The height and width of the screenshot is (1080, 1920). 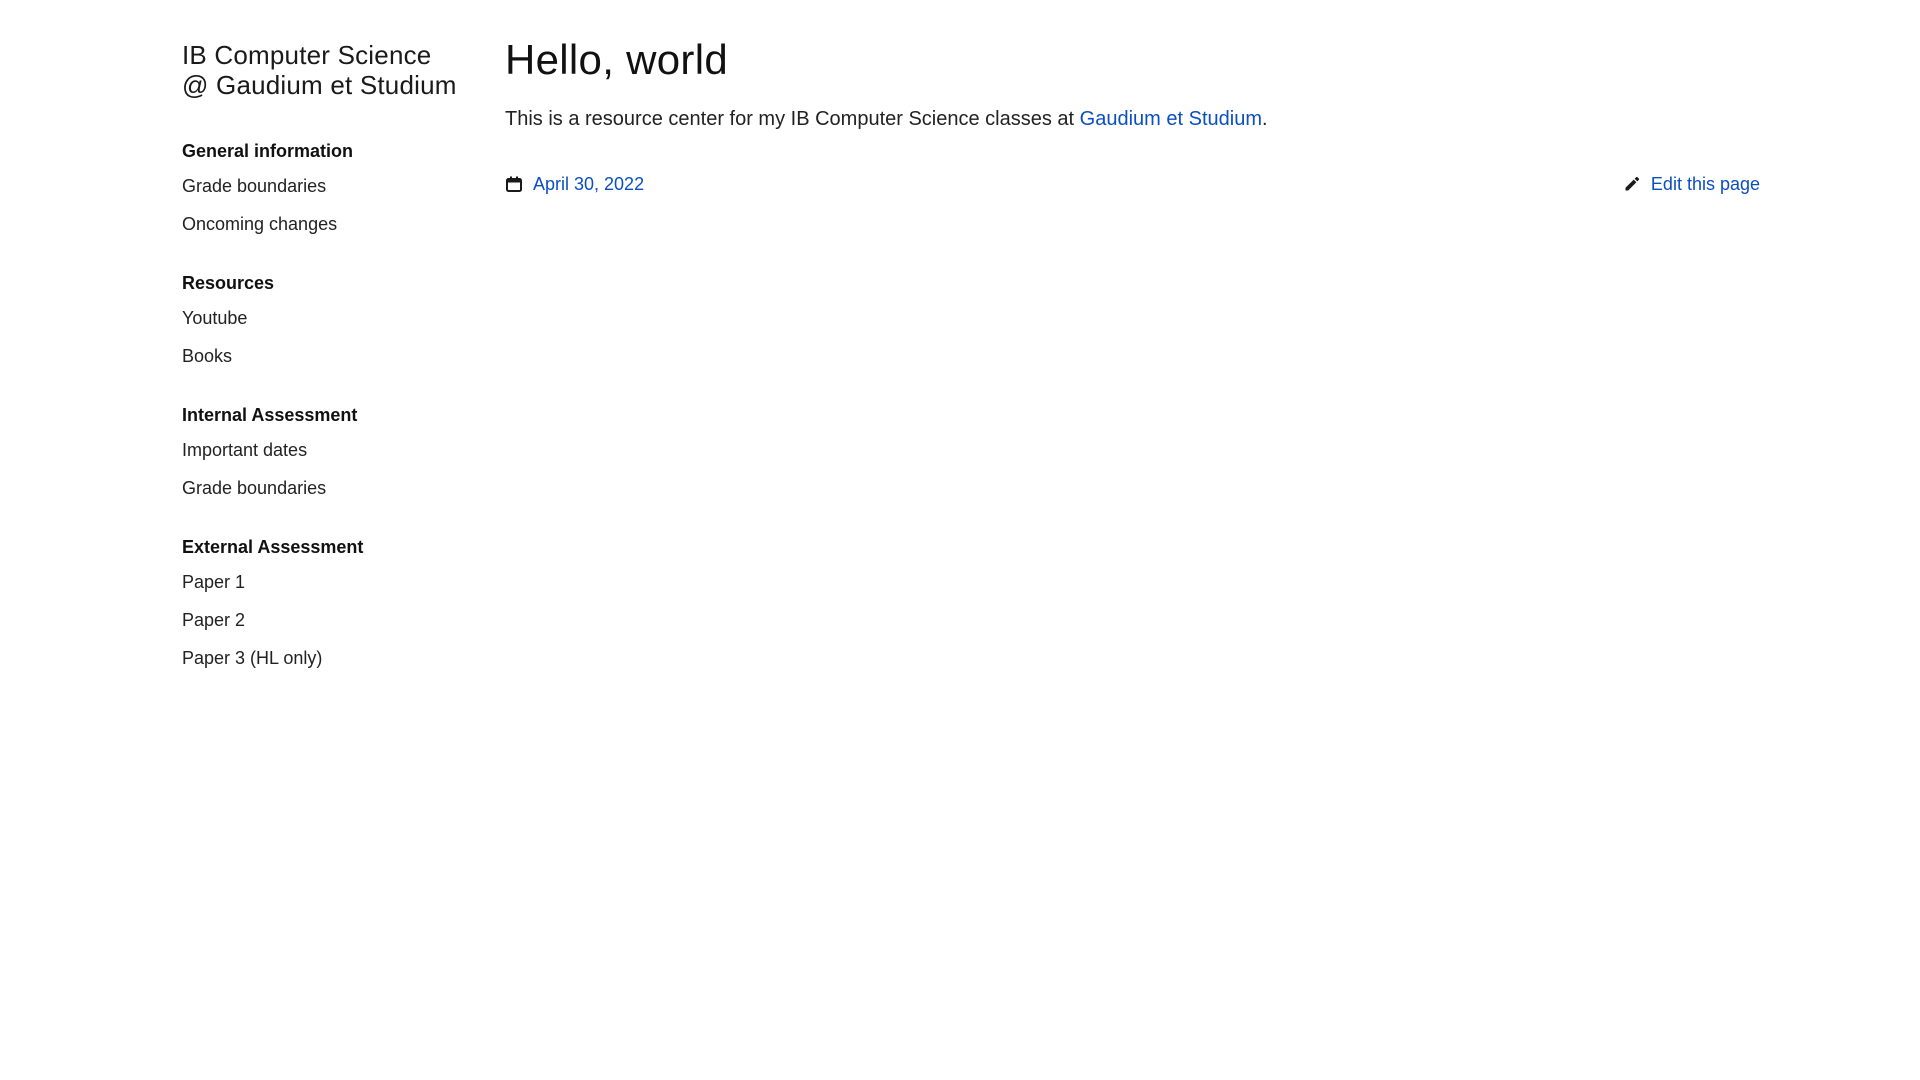 I want to click on nav-item-paper-1: Paper 1, so click(x=332, y=582).